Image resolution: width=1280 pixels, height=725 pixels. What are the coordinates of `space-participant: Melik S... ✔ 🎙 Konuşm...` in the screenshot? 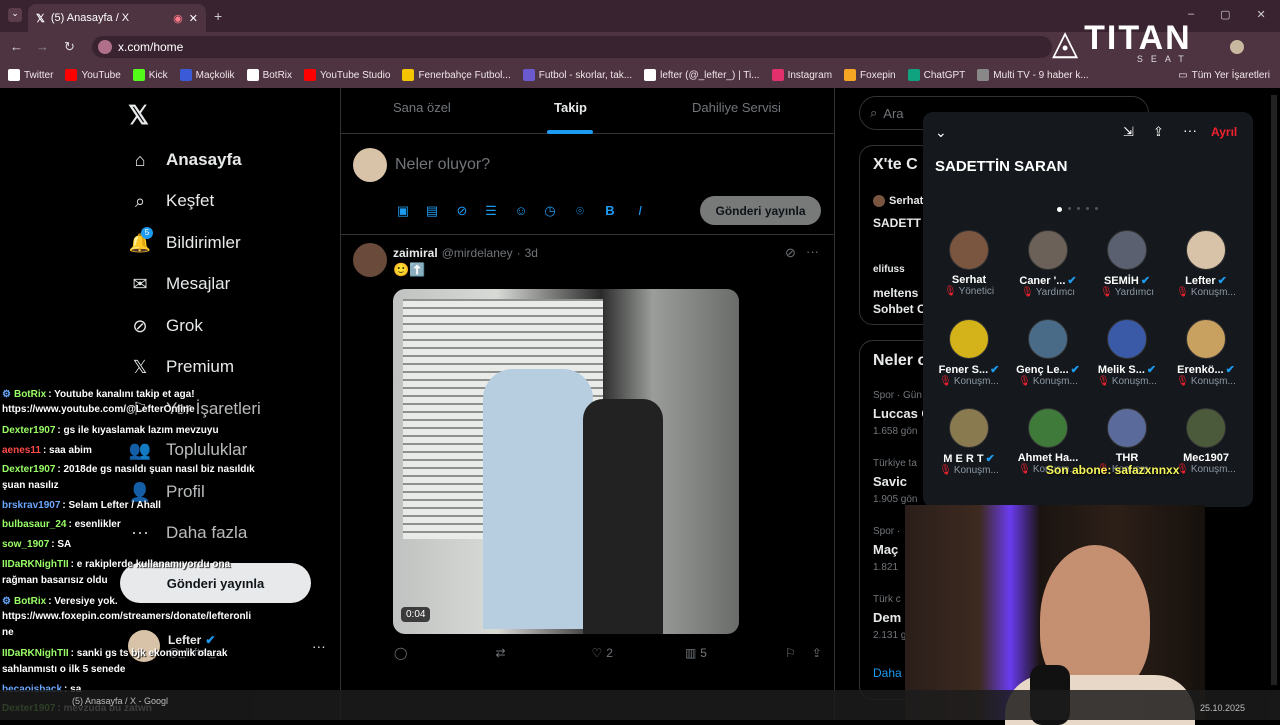 It's located at (1127, 353).